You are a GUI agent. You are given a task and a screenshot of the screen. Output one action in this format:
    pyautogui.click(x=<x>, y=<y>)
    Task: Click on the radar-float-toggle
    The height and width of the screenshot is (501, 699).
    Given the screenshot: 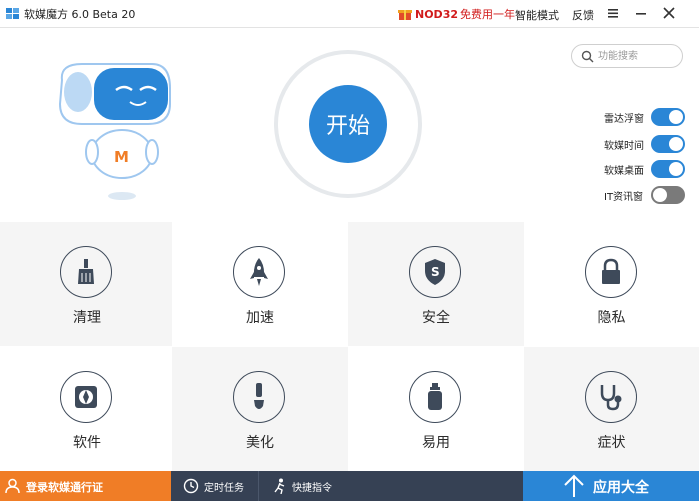 What is the action you would take?
    pyautogui.click(x=668, y=117)
    